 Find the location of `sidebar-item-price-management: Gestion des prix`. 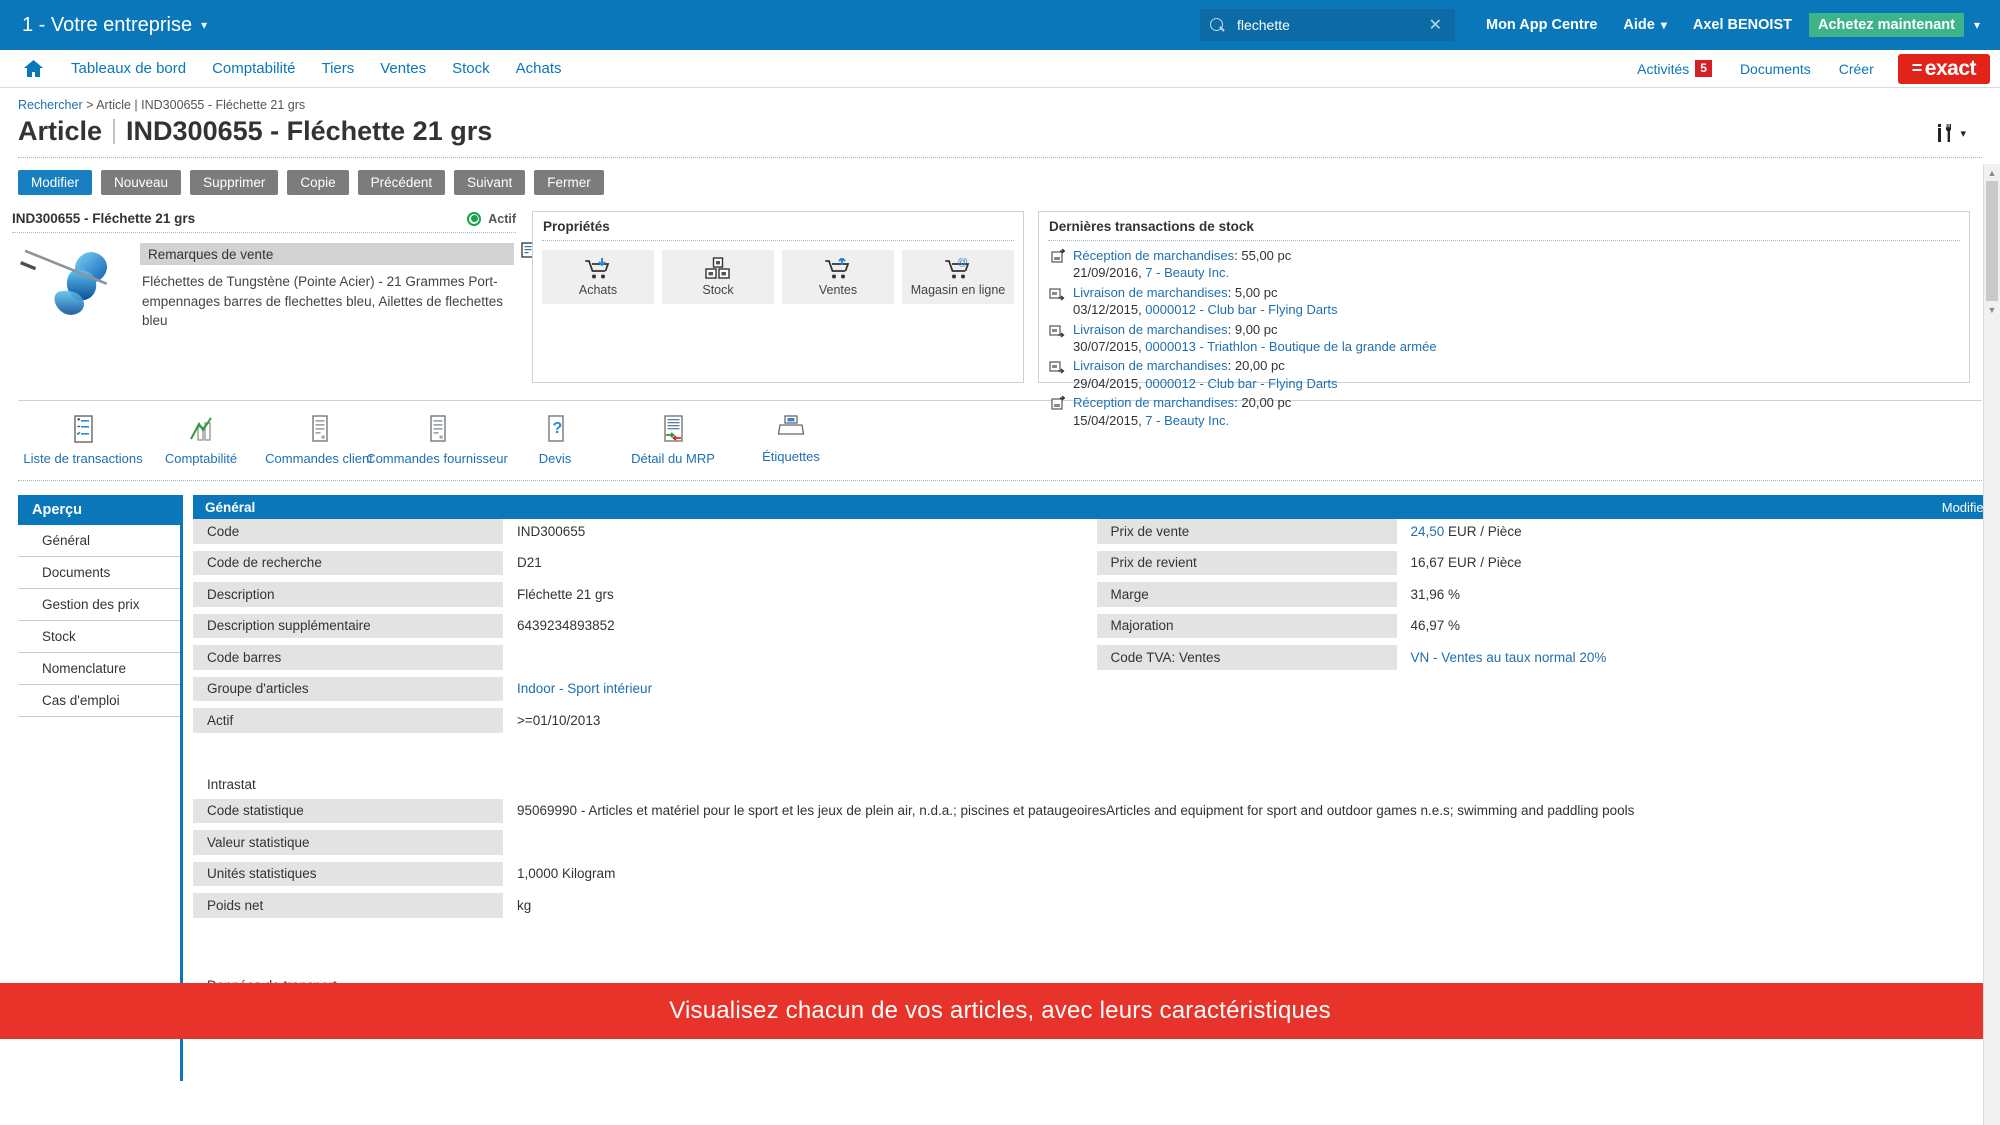

sidebar-item-price-management: Gestion des prix is located at coordinates (99, 605).